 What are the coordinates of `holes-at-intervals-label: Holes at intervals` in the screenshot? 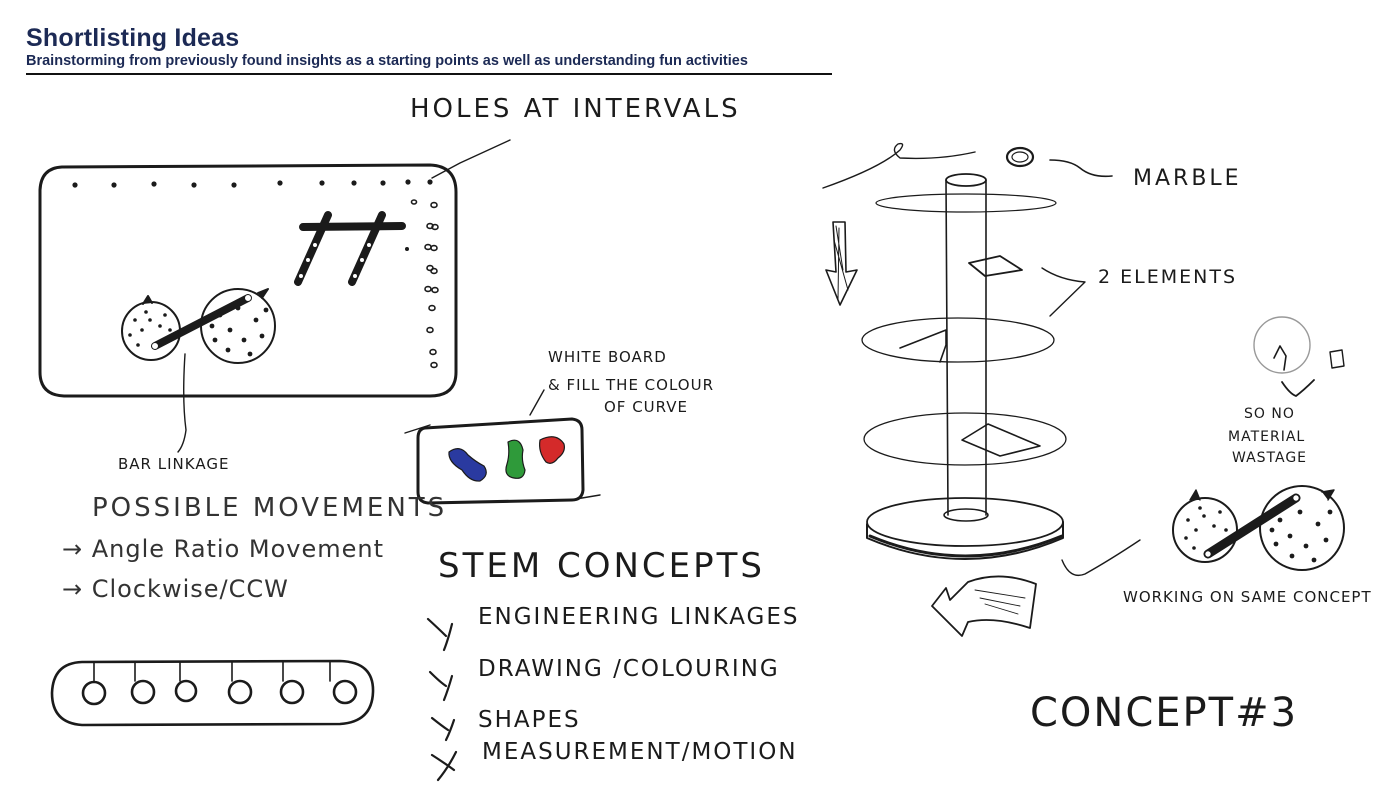 It's located at (575, 109).